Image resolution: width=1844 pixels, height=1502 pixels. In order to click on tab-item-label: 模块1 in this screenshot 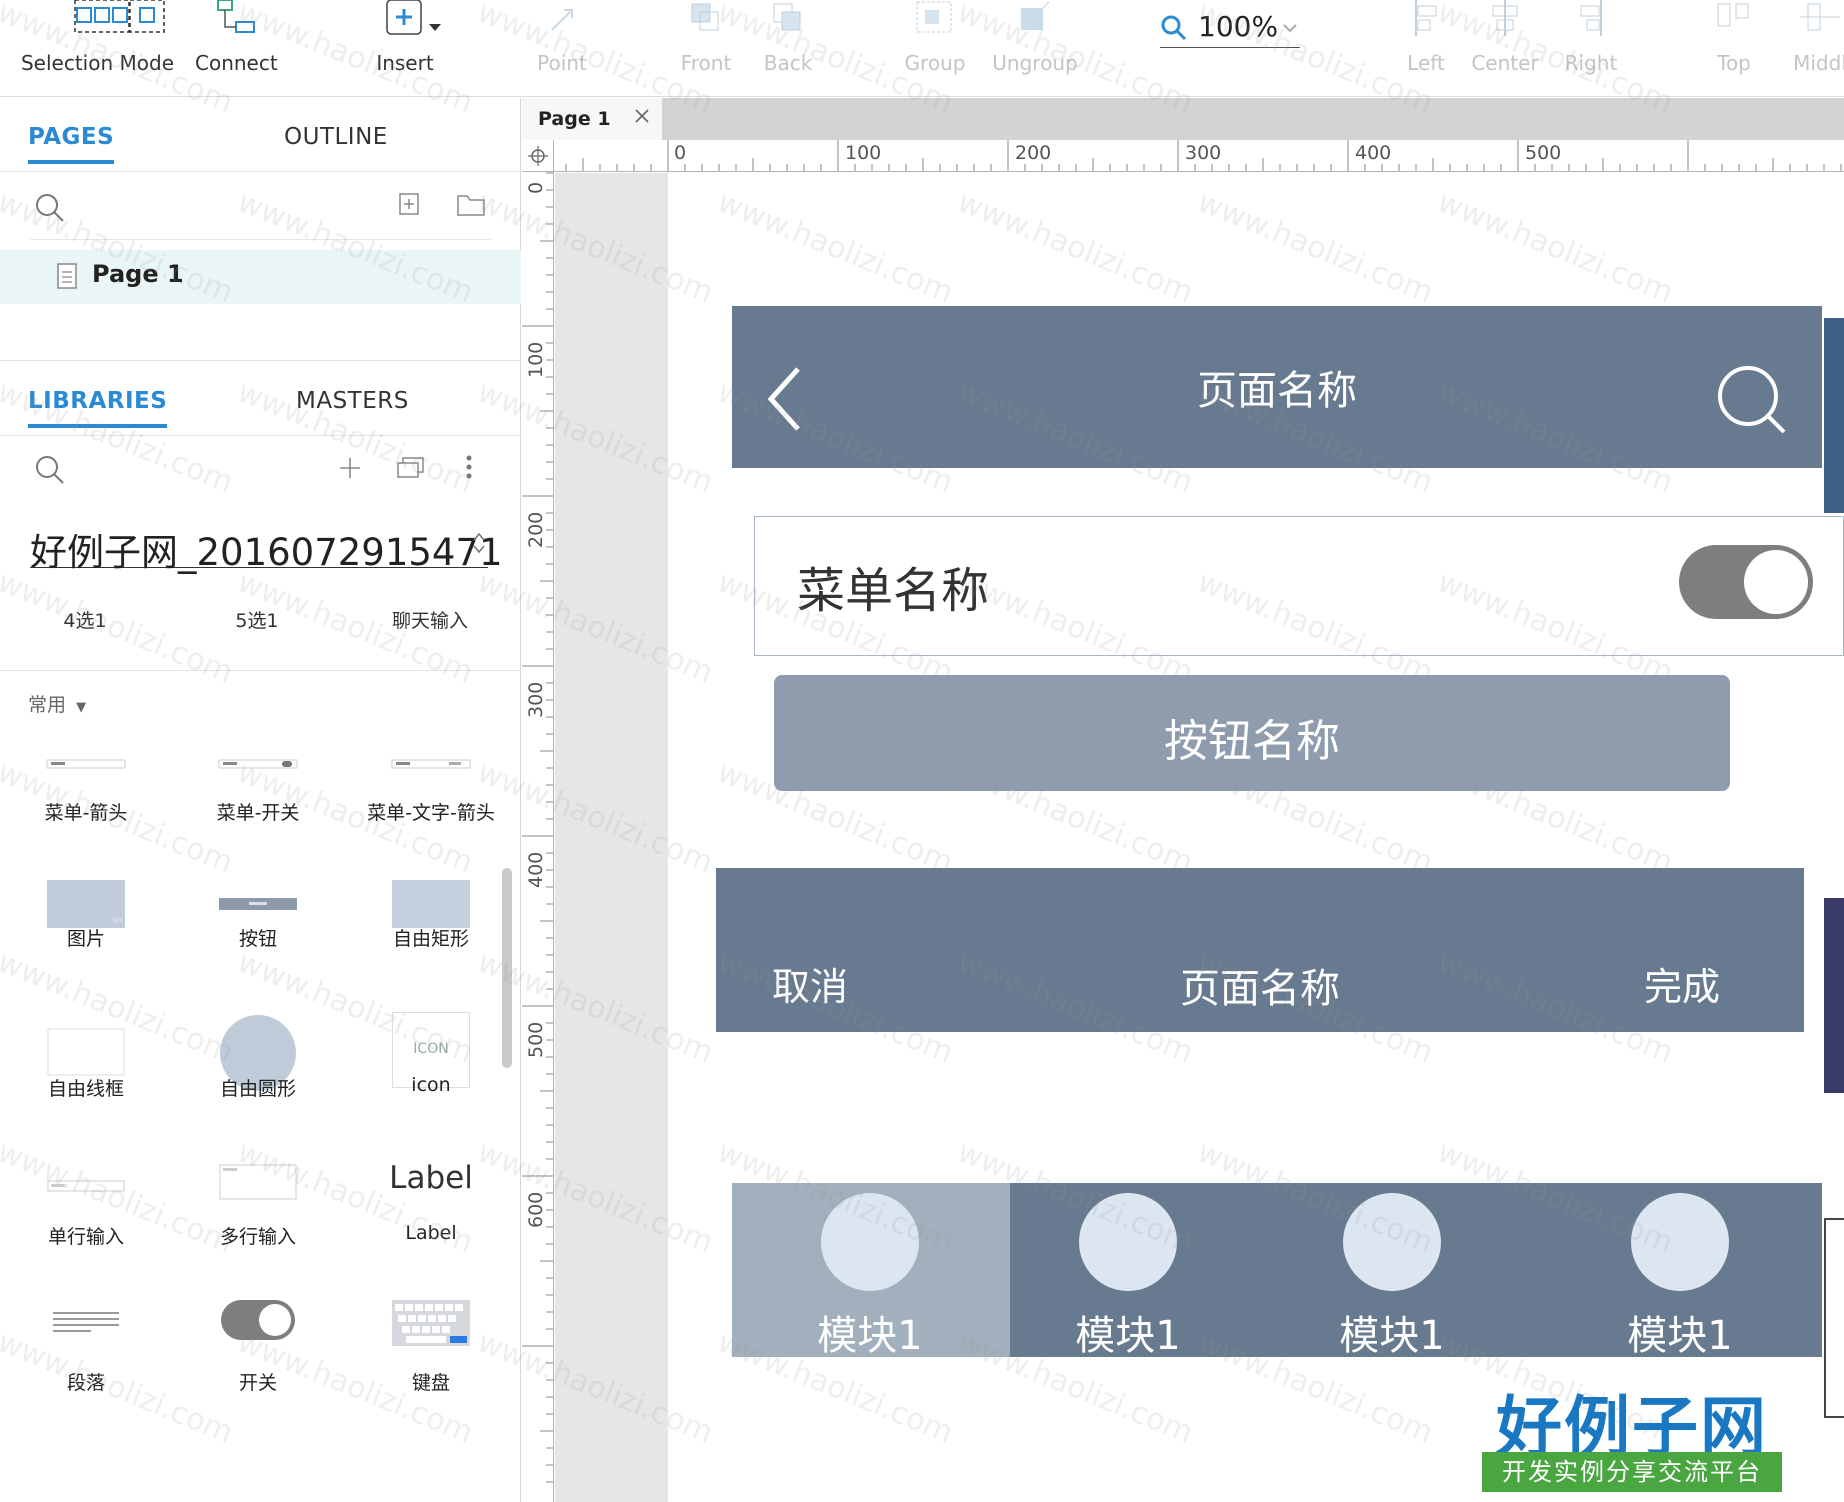, I will do `click(1392, 1336)`.